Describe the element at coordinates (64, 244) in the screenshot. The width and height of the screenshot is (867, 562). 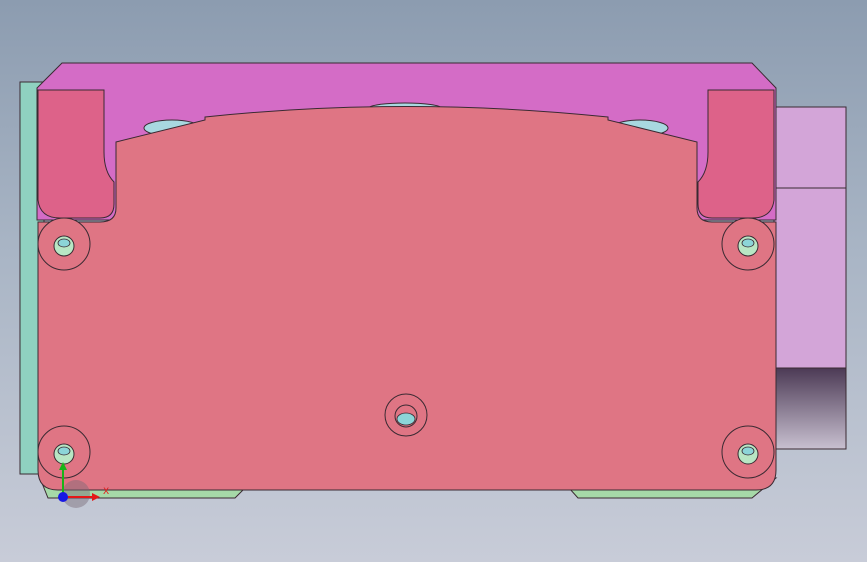
I see `screw-top-left` at that location.